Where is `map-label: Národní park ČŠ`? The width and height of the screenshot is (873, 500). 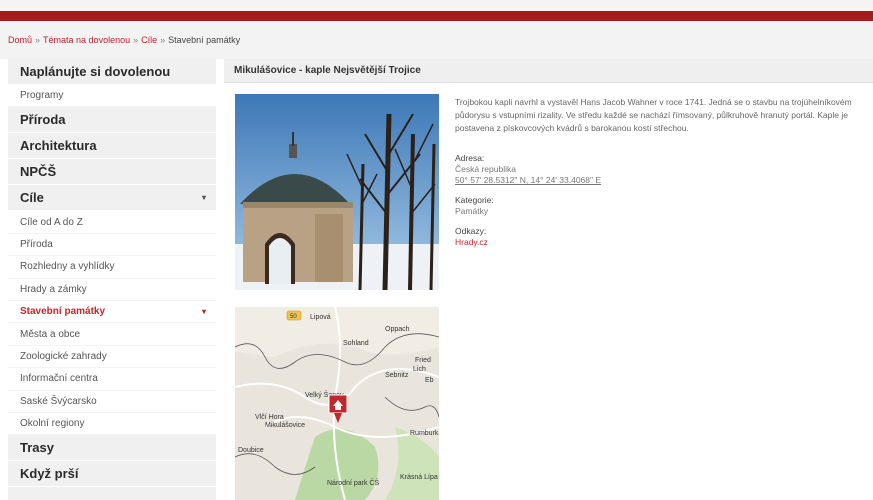 map-label: Národní park ČŠ is located at coordinates (353, 482).